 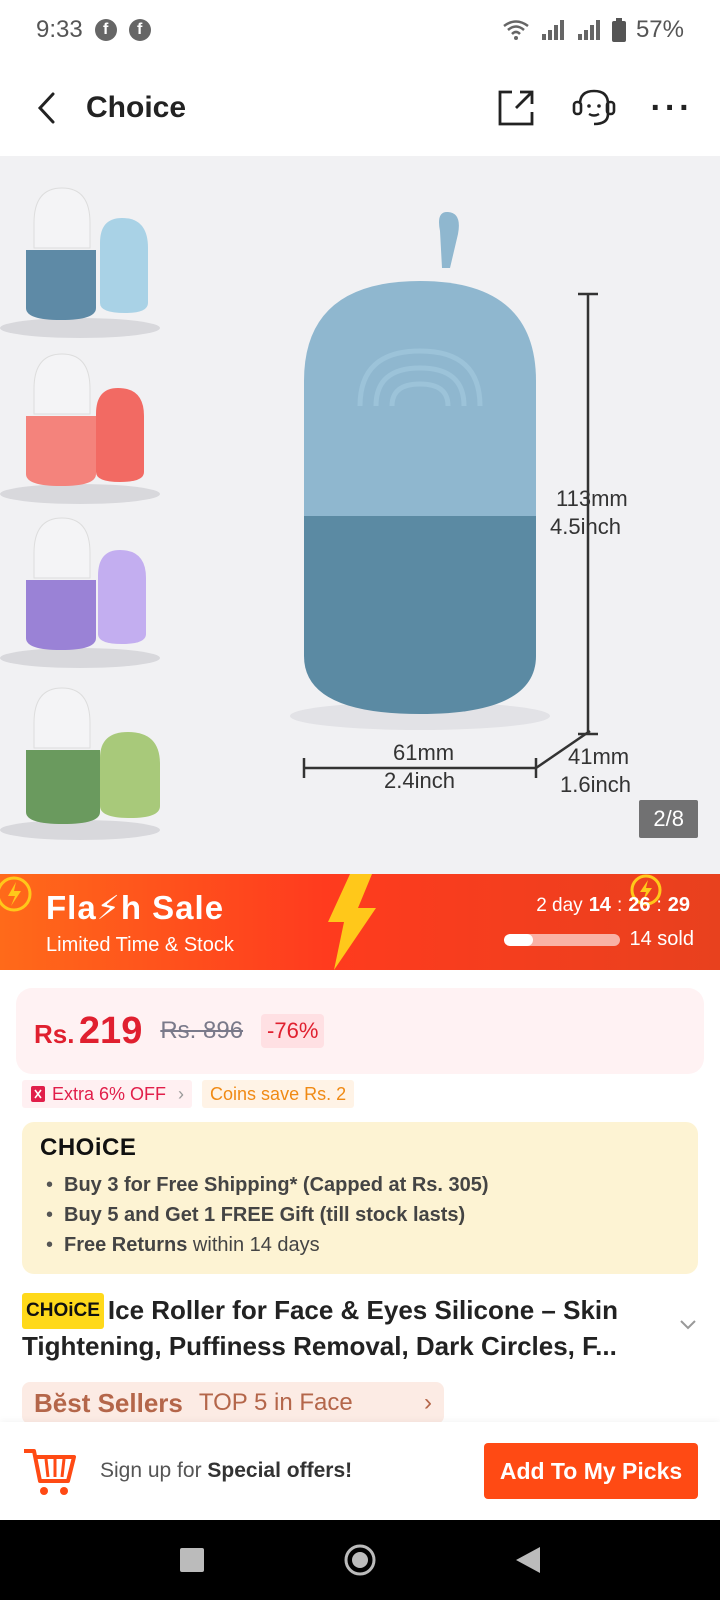 I want to click on promo-row: Extra 6% OFF › Coins save Rs. 2, so click(x=188, y=1094).